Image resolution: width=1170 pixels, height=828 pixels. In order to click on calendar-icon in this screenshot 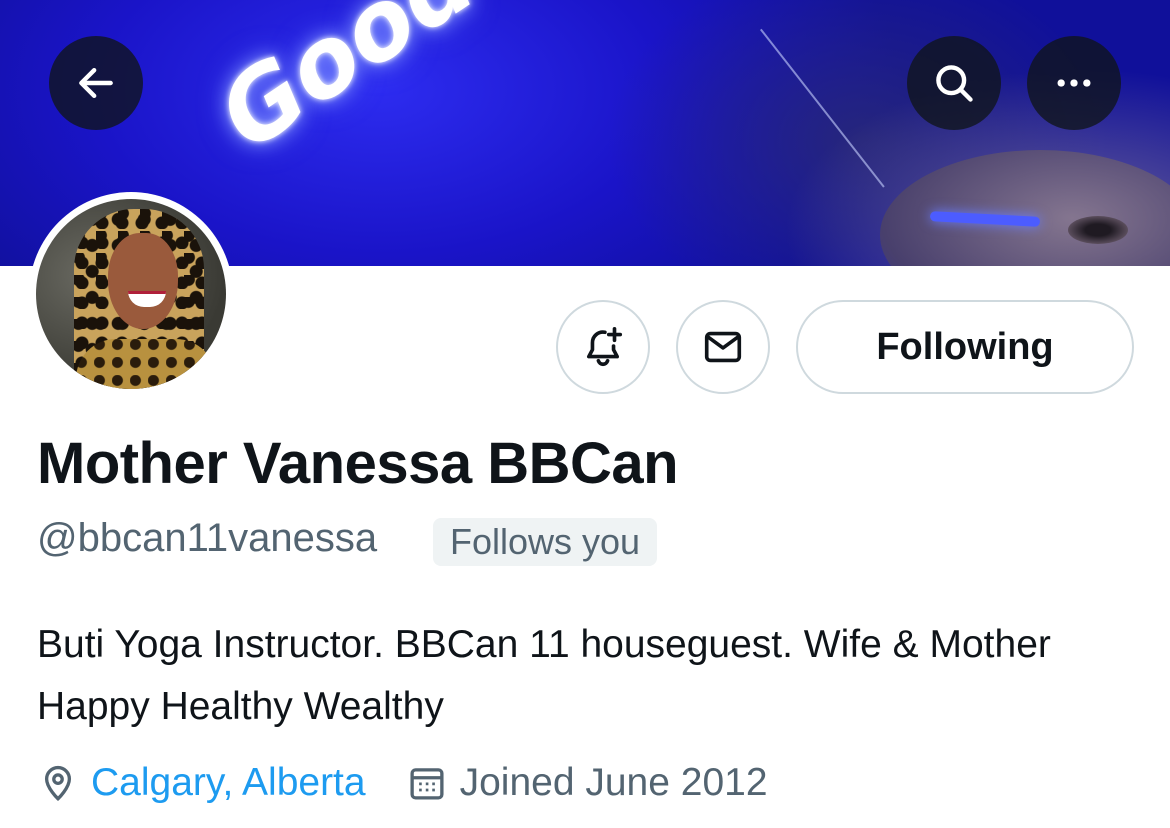, I will do `click(427, 784)`.